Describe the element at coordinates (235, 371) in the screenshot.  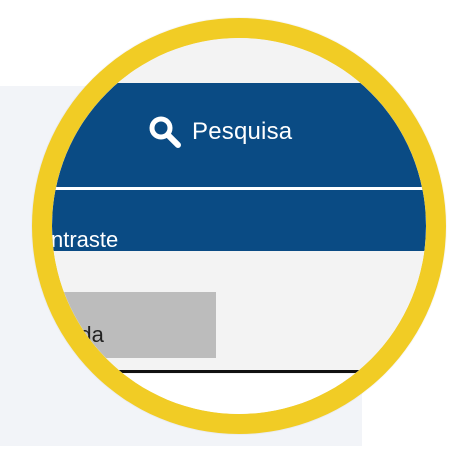
I see `divider-line-top` at that location.